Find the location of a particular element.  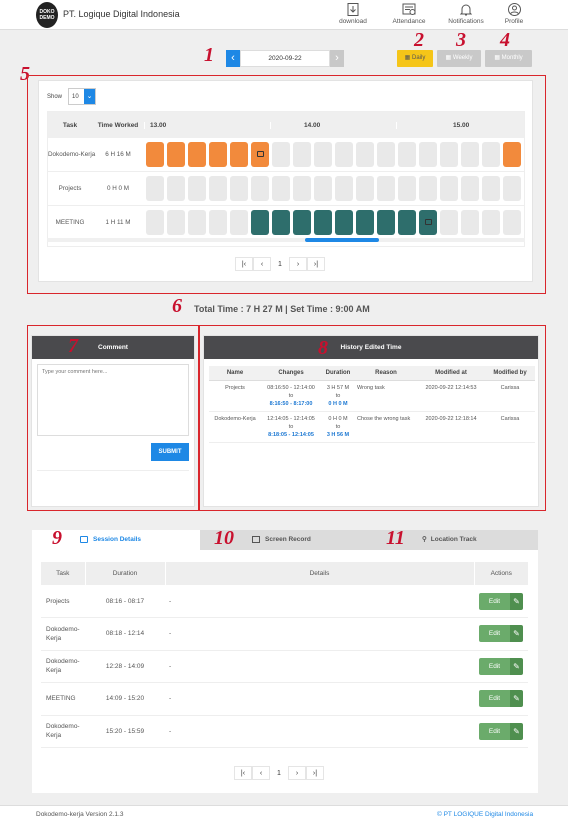

screen-icon is located at coordinates (256, 539).